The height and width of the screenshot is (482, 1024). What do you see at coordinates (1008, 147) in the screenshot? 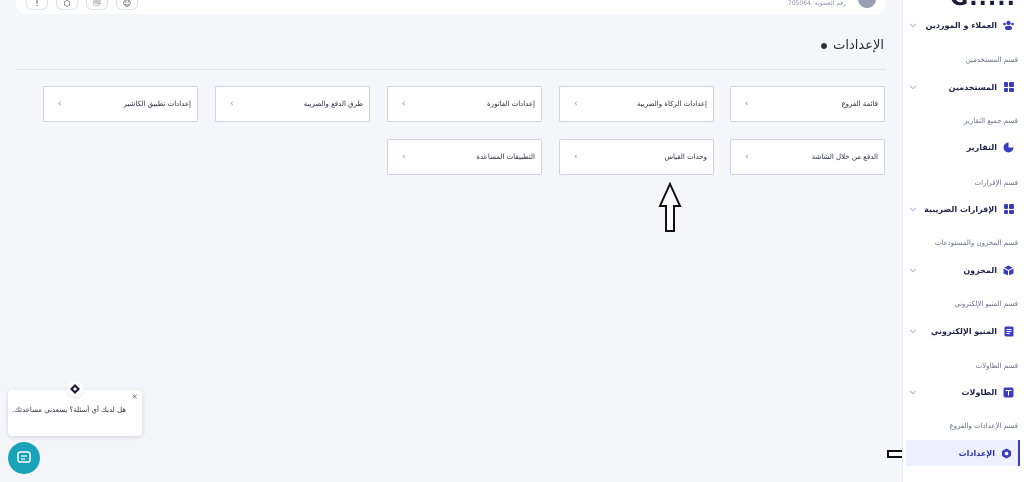
I see `pie-chart-icon` at bounding box center [1008, 147].